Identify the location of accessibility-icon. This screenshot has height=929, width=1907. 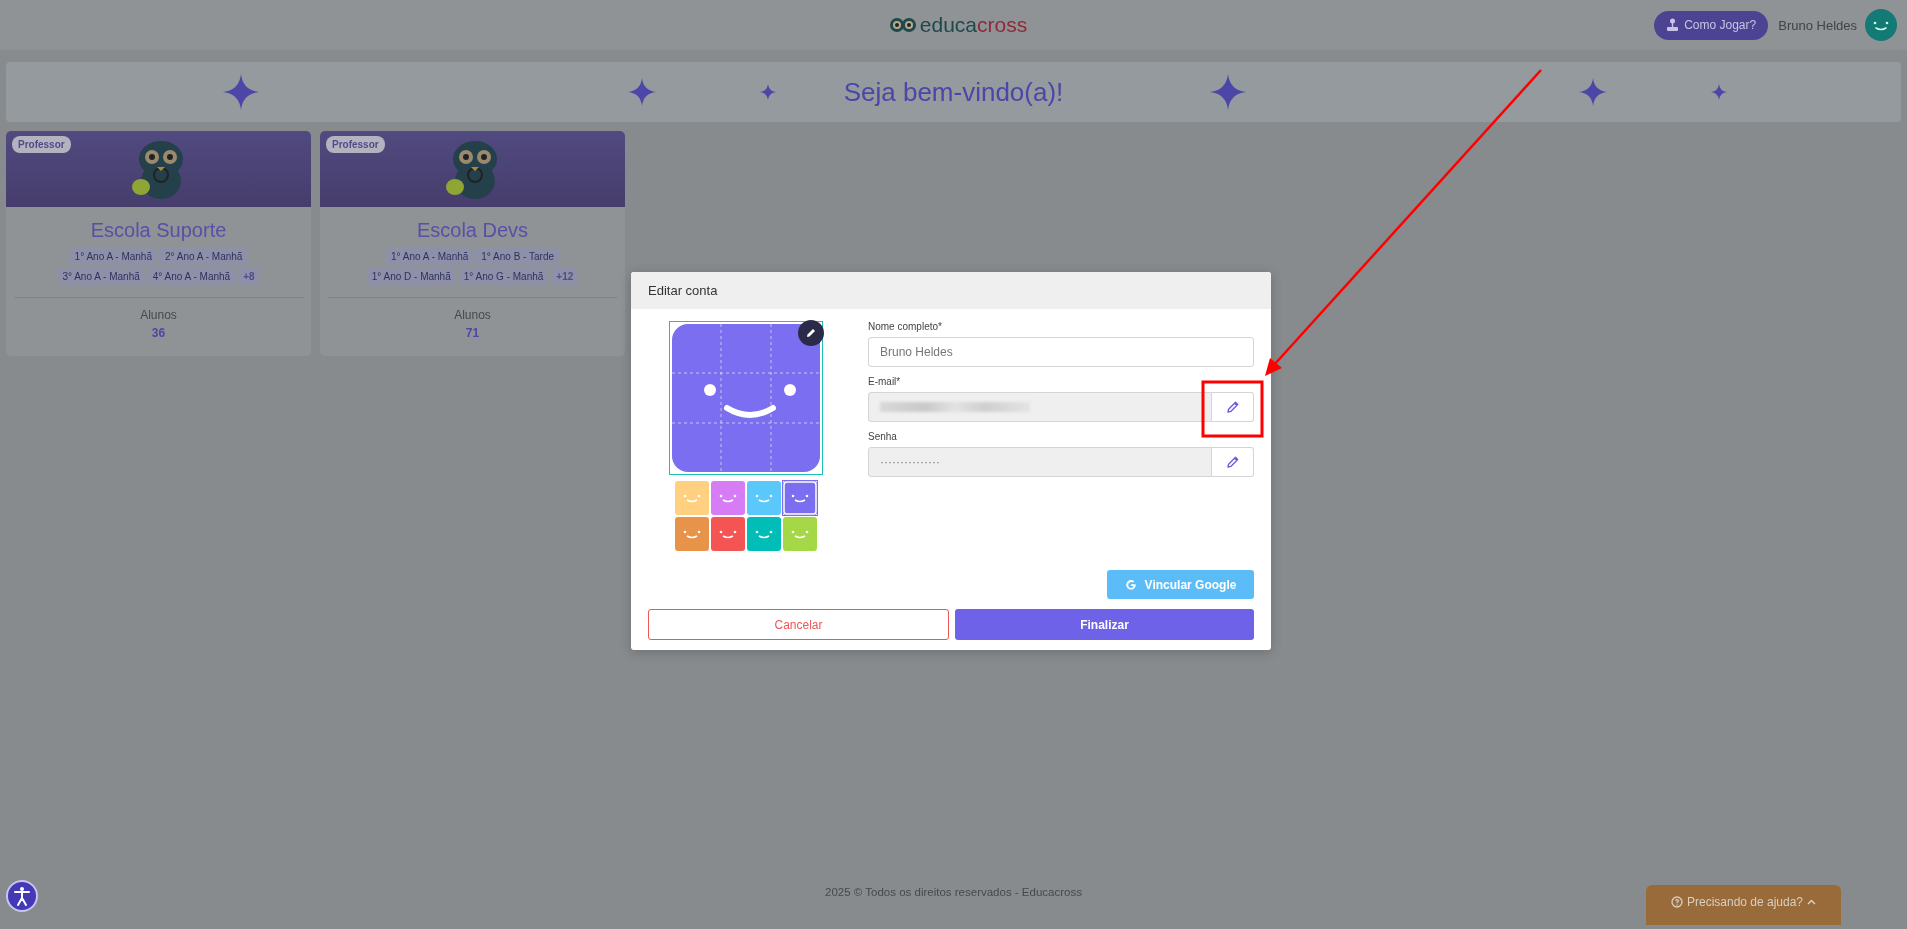
(22, 896).